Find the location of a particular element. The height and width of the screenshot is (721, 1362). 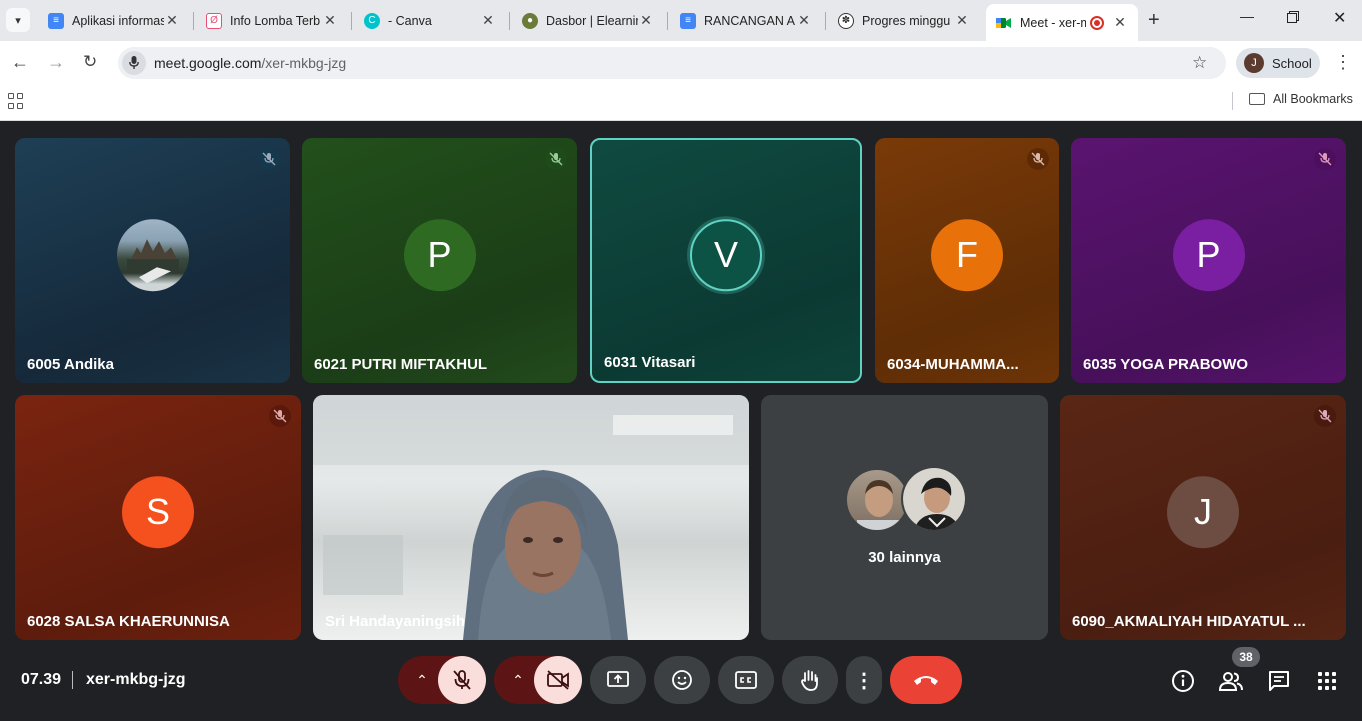

camera-toggle-button is located at coordinates (558, 680).